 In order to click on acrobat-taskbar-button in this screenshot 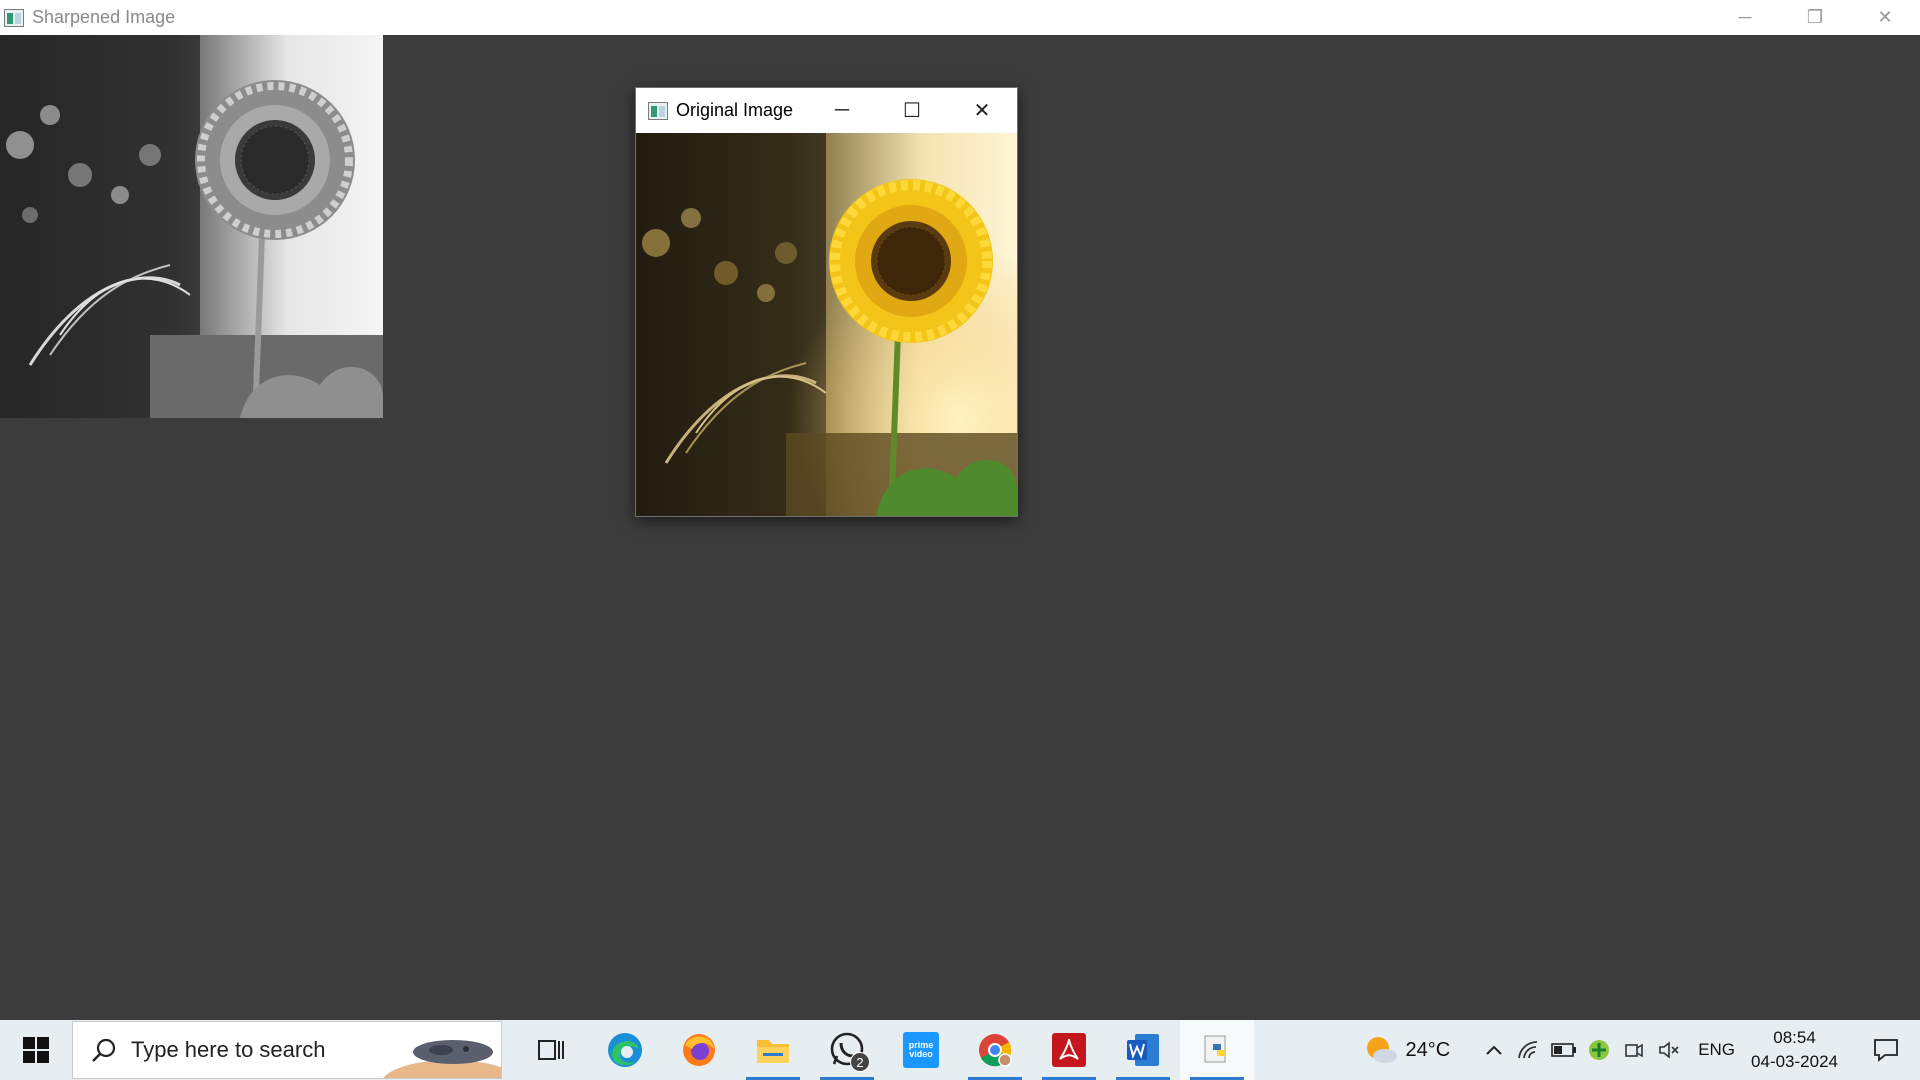, I will do `click(1069, 1050)`.